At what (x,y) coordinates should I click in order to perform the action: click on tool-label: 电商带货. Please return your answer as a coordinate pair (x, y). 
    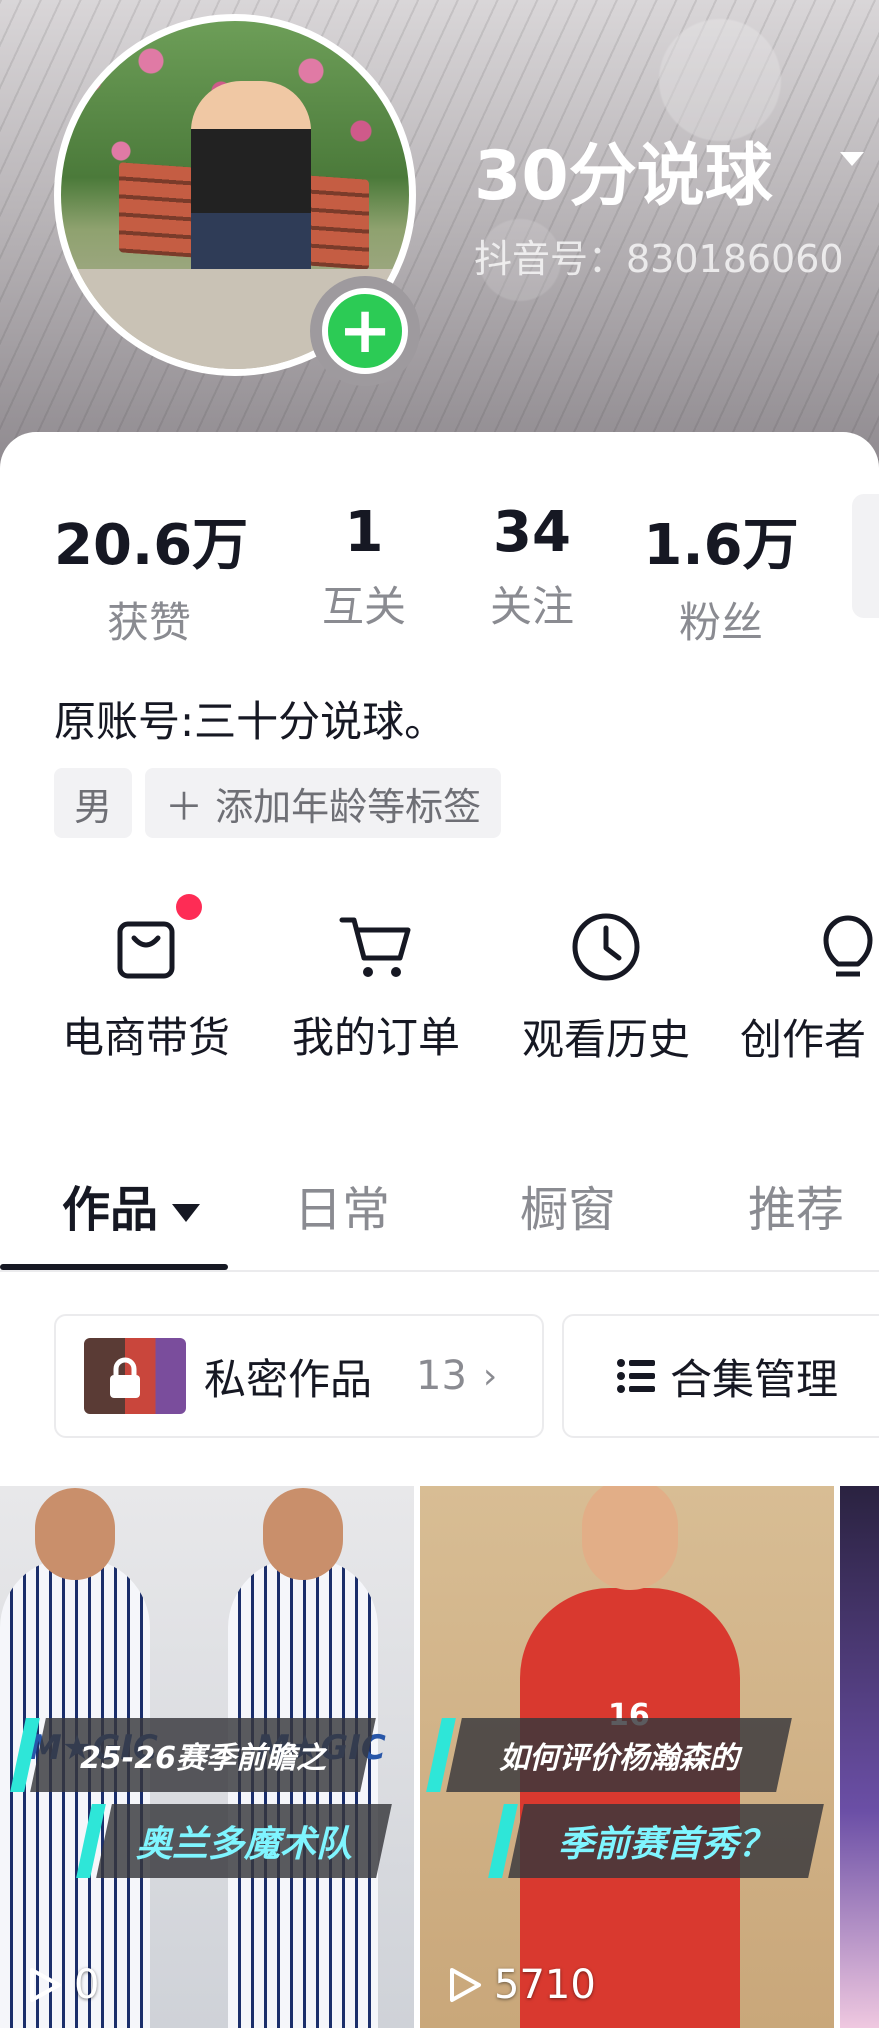
    Looking at the image, I should click on (145, 1037).